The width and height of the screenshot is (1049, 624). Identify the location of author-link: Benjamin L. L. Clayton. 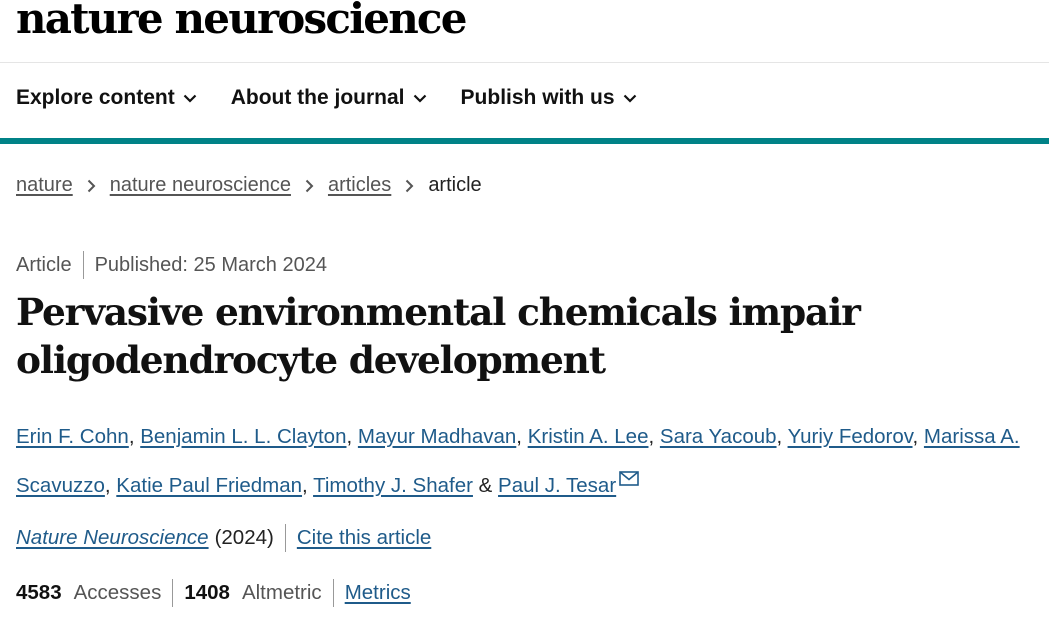
(243, 436).